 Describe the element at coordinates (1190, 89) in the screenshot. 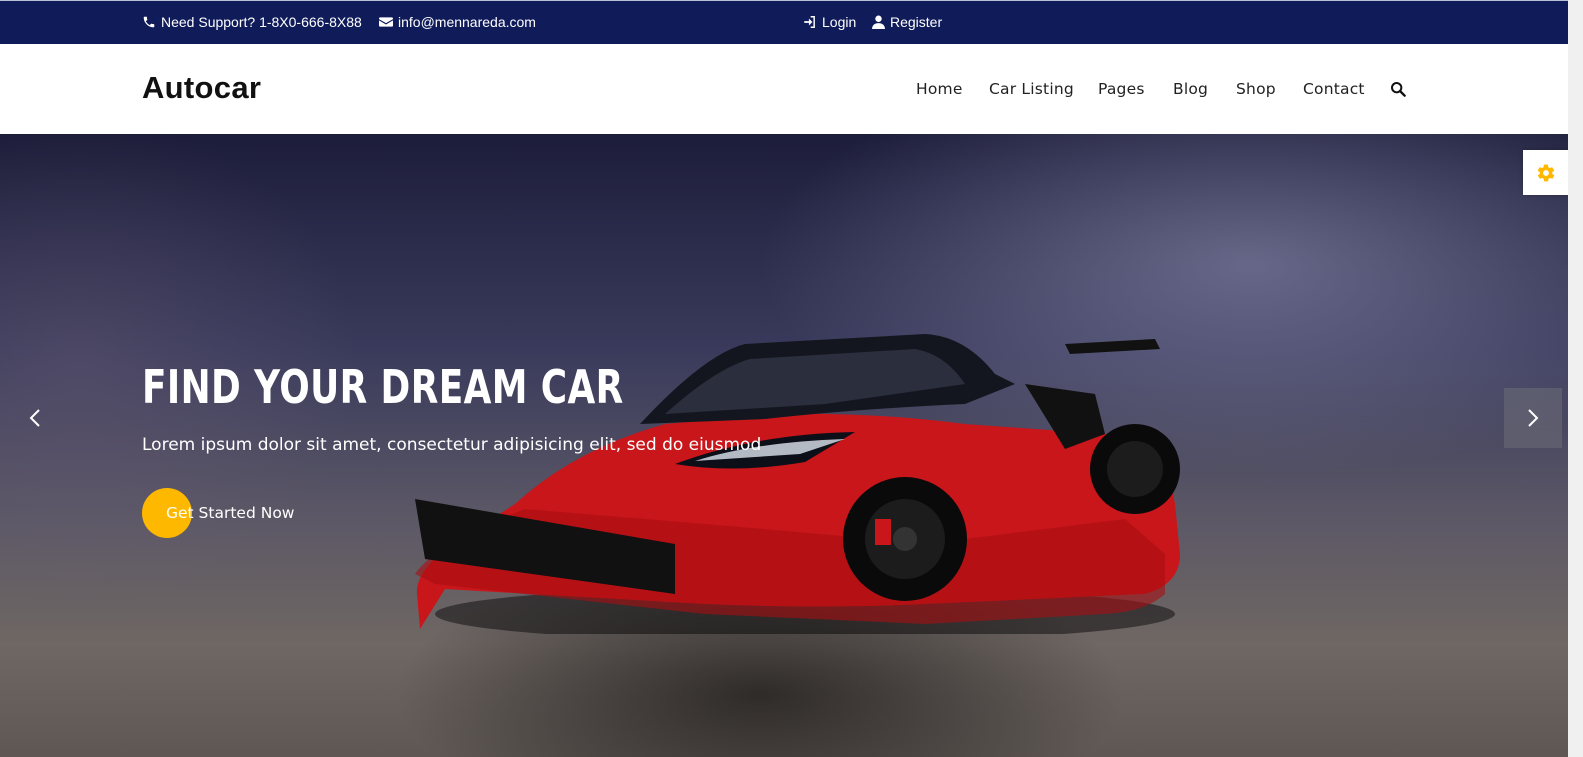

I see `nav-blog: Blog` at that location.